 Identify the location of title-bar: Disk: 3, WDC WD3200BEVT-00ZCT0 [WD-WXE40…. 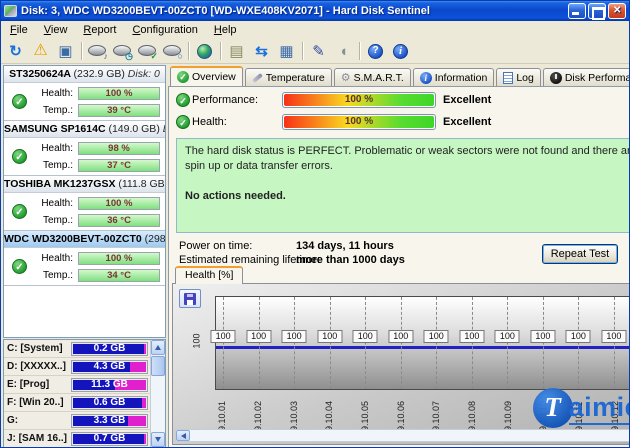
(315, 11).